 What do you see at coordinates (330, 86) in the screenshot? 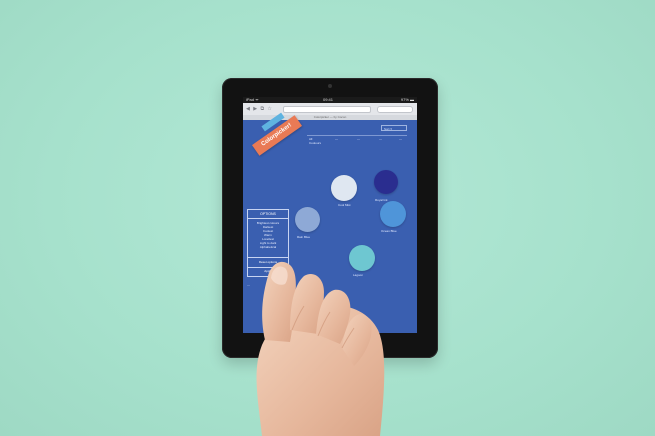
I see `camera-icon` at bounding box center [330, 86].